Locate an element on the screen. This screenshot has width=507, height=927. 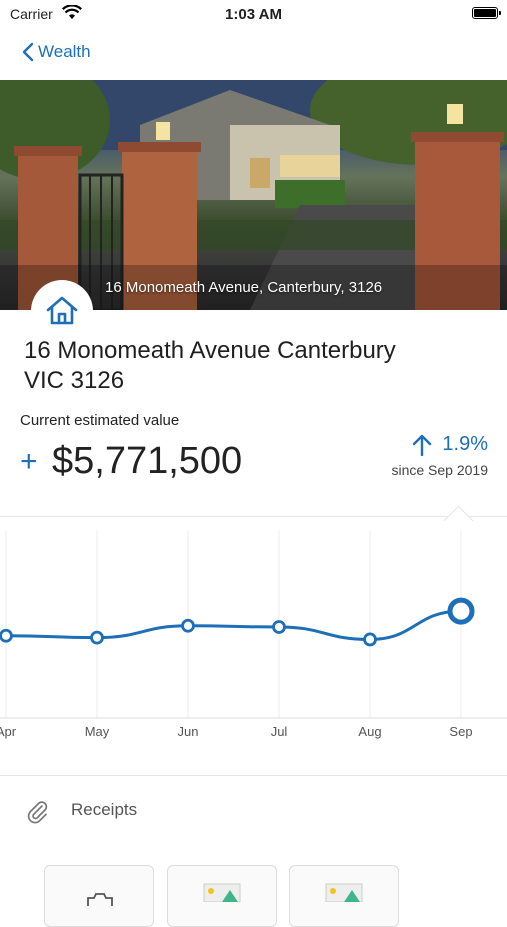
change-since: since Sep 2019 is located at coordinates (439, 470).